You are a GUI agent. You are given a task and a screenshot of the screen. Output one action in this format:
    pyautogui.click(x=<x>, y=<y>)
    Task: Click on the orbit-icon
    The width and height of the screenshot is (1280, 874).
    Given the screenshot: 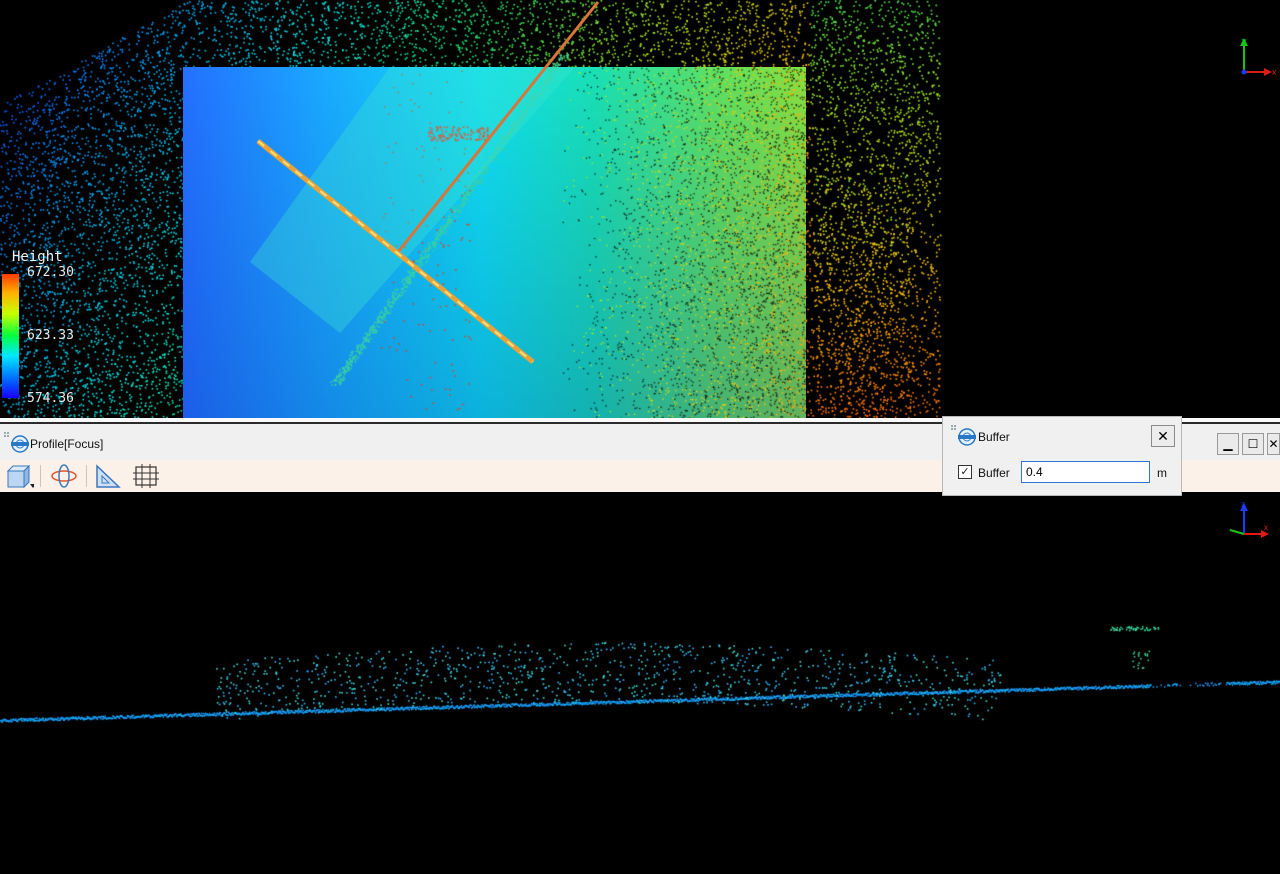 What is the action you would take?
    pyautogui.click(x=64, y=476)
    